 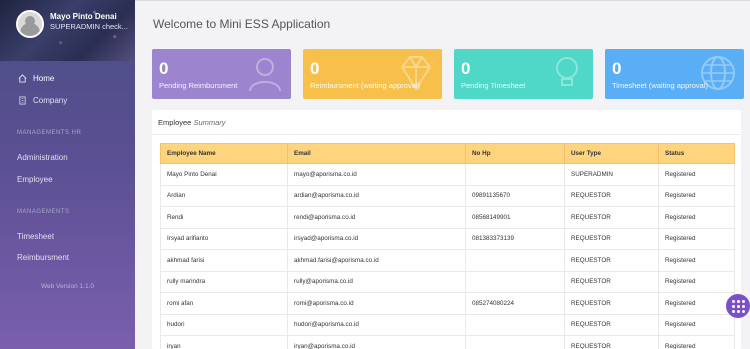 I want to click on cell-user-type: SUPERADMIN, so click(x=611, y=174).